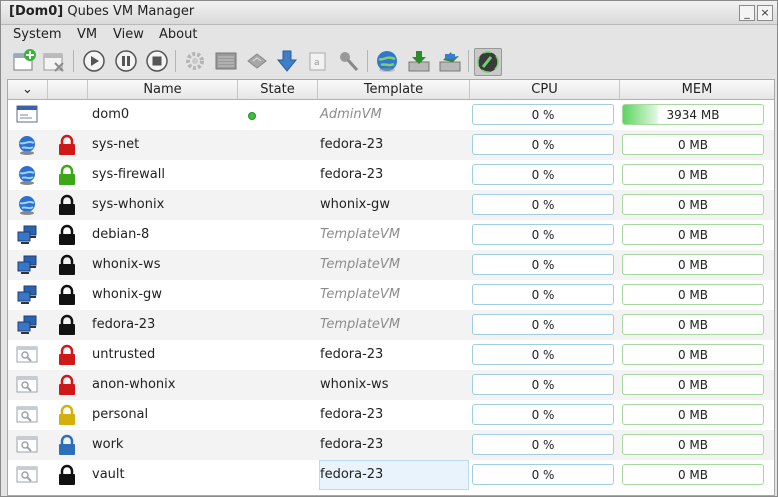  Describe the element at coordinates (28, 89) in the screenshot. I see `column-sort-toggle: ⌄` at that location.